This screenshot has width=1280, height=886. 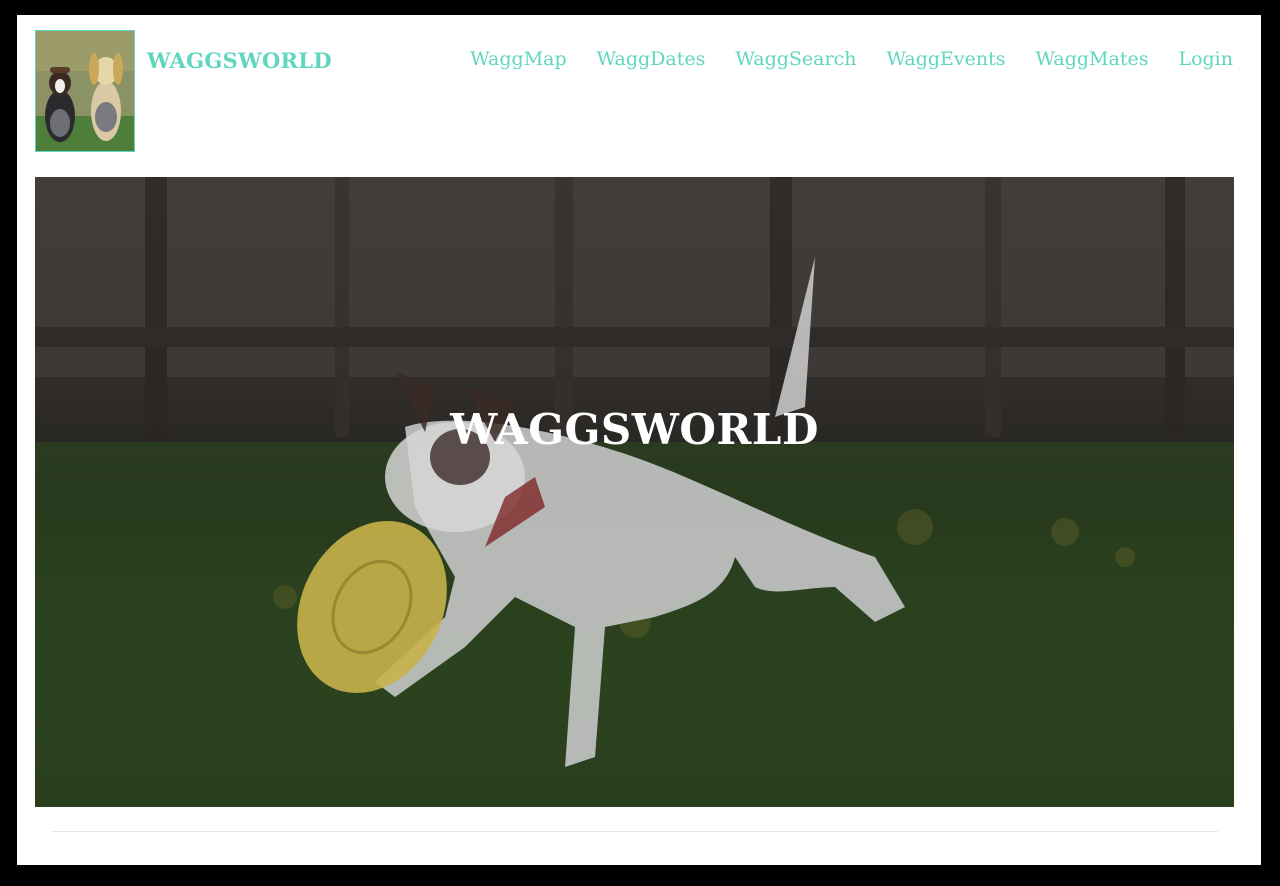 I want to click on hero-title: WAGGSWORLD, so click(x=634, y=429).